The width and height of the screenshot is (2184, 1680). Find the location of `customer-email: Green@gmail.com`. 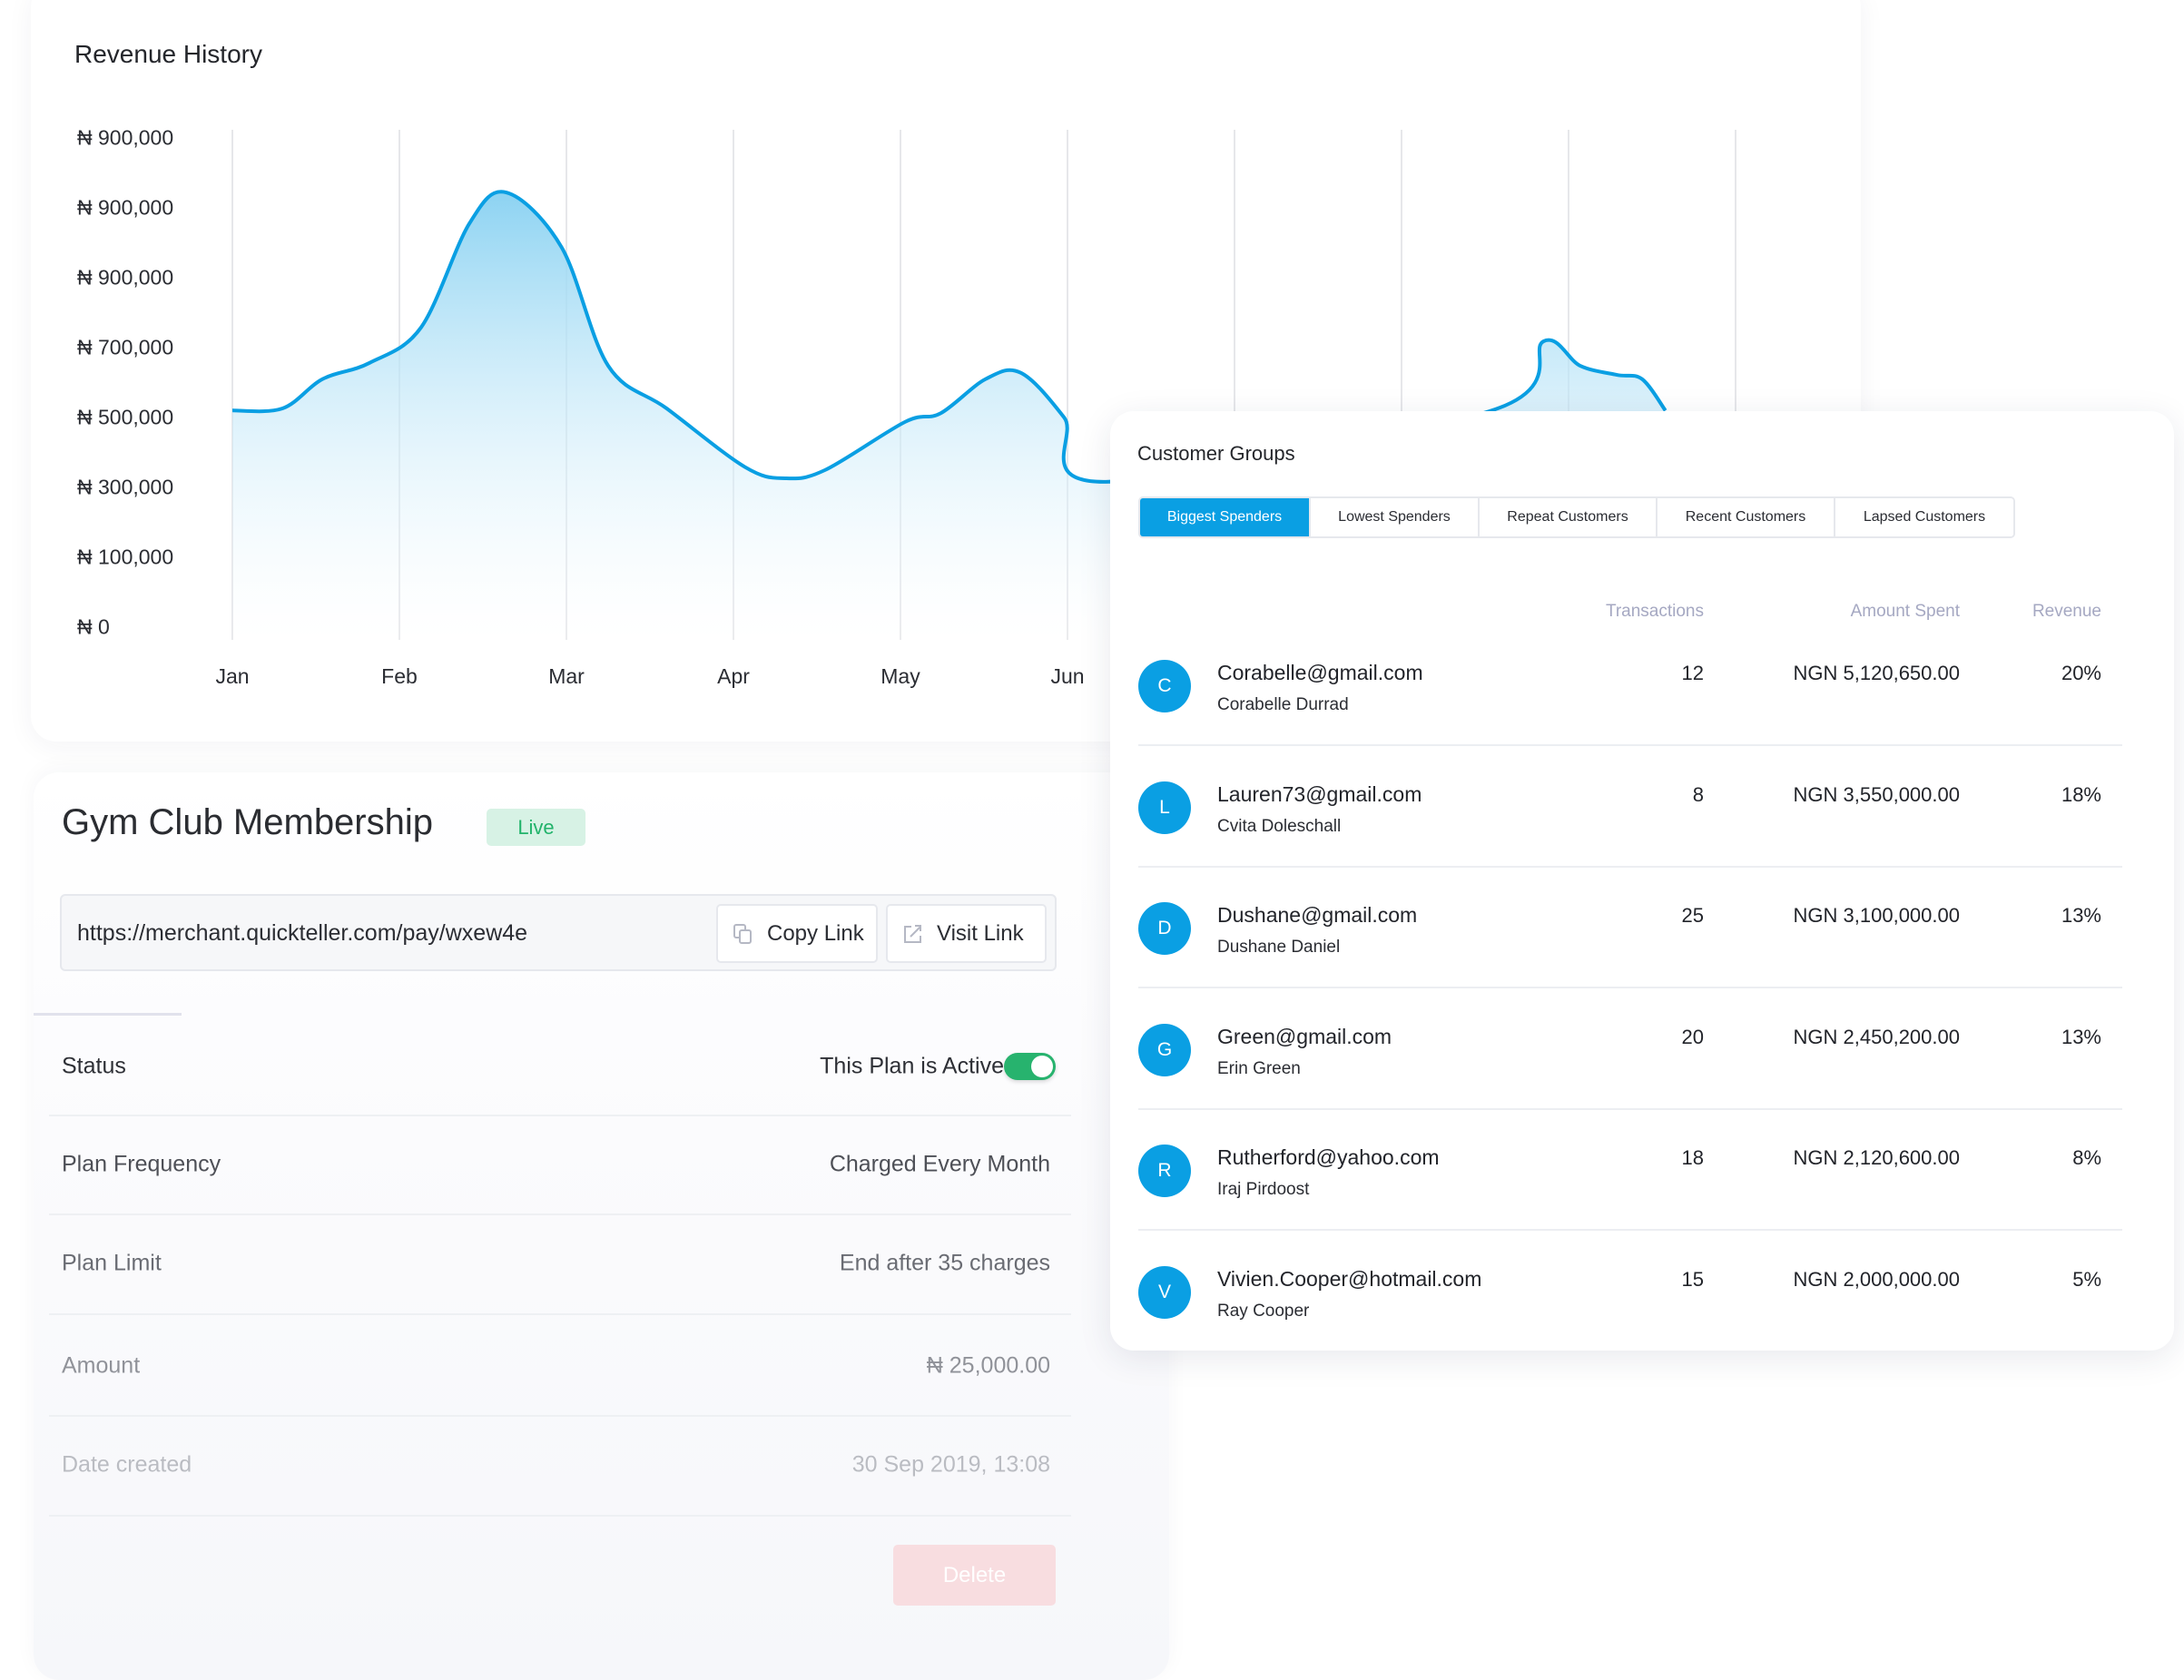

customer-email: Green@gmail.com is located at coordinates (1304, 1036).